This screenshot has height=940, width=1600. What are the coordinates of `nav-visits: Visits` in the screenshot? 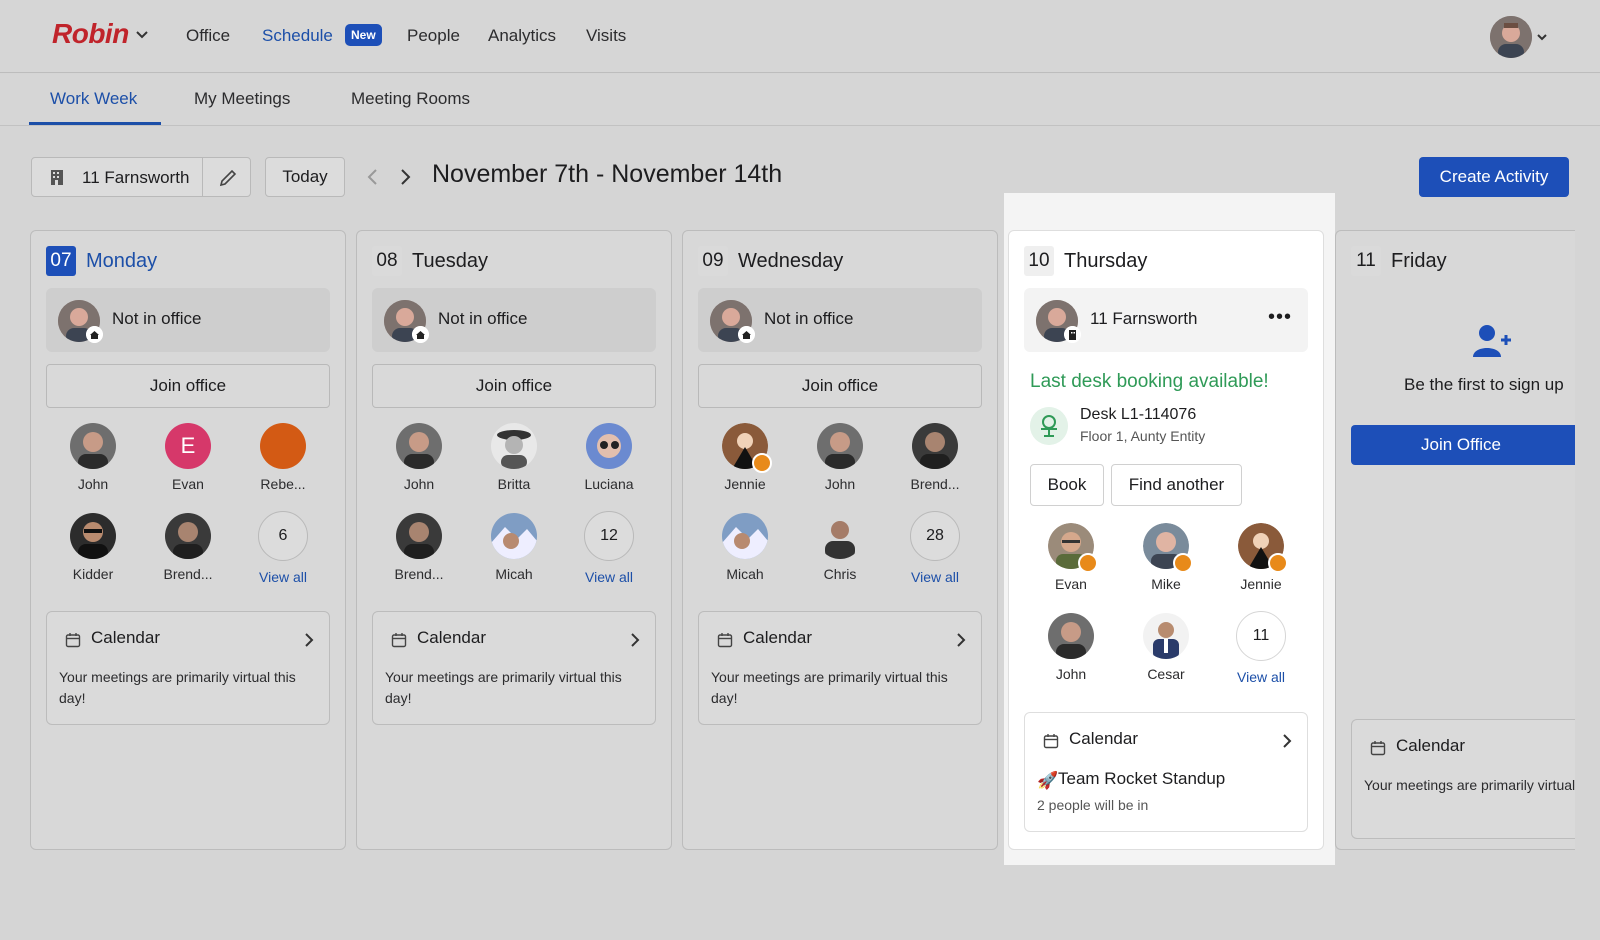 It's located at (606, 36).